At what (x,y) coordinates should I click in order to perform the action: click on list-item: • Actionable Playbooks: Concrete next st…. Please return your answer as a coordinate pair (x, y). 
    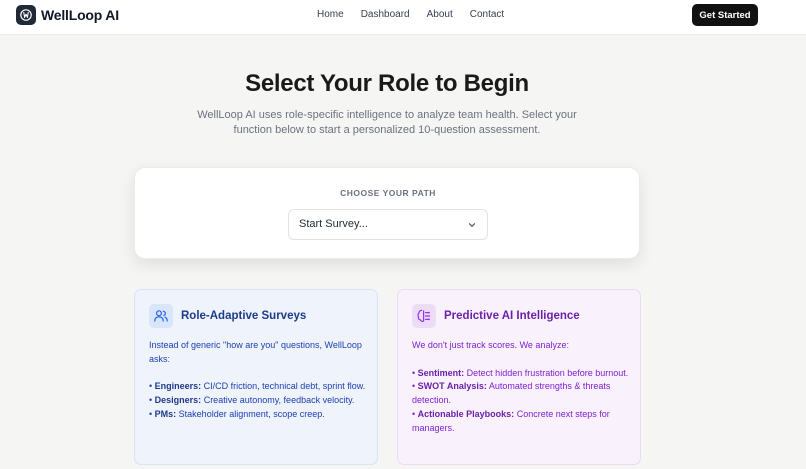
    Looking at the image, I should click on (511, 420).